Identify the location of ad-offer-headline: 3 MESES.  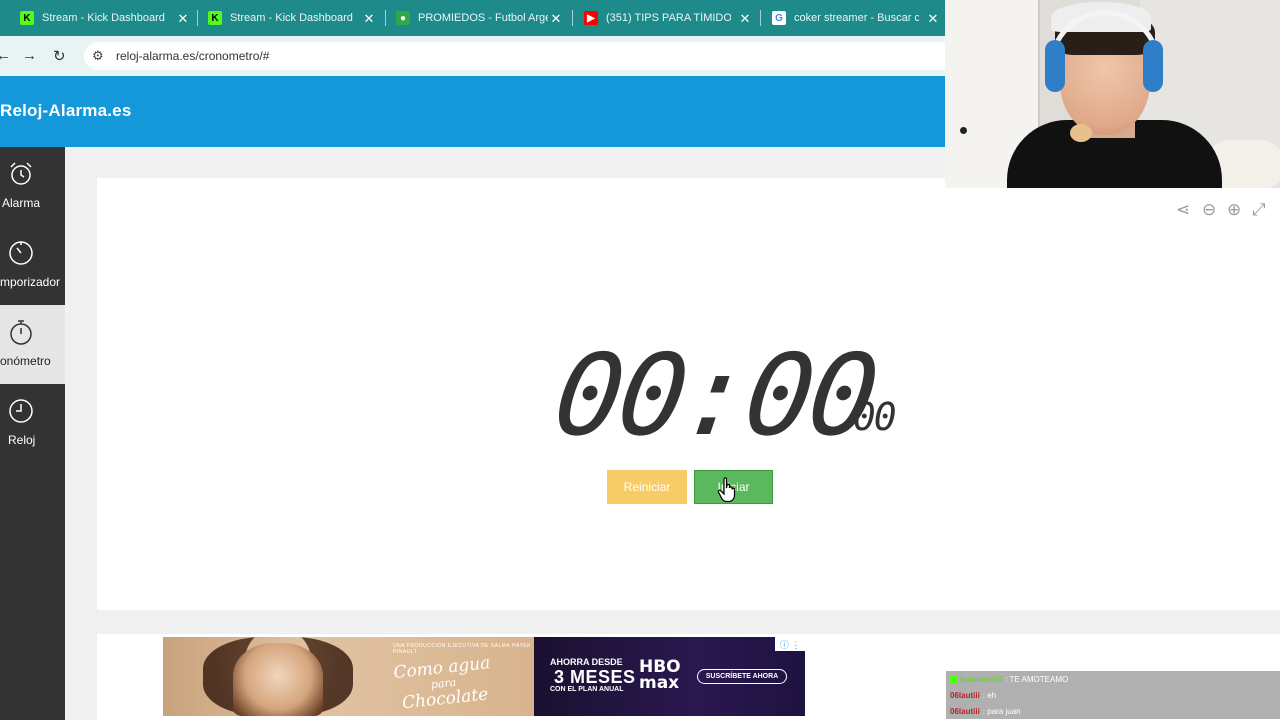
(595, 677).